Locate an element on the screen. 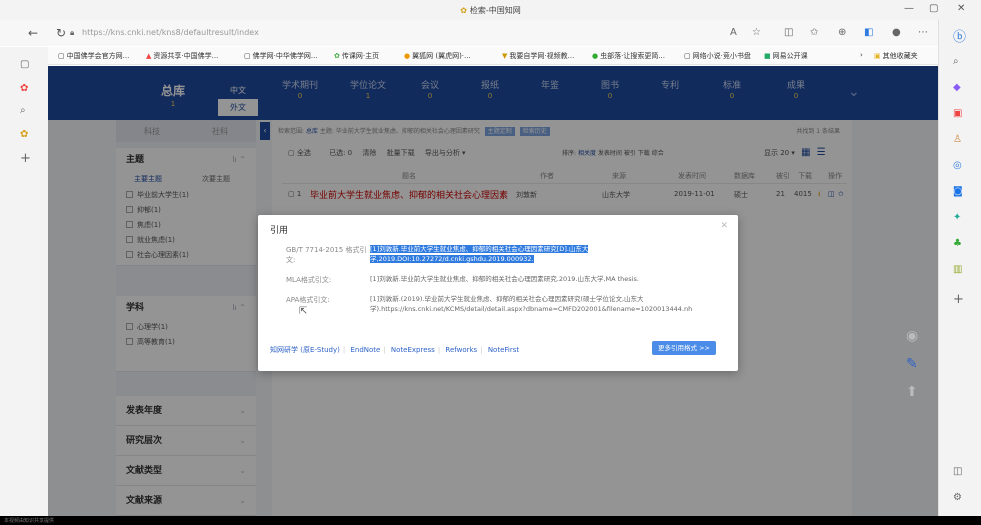 The image size is (981, 525). collections-icon: ⊕ is located at coordinates (842, 32).